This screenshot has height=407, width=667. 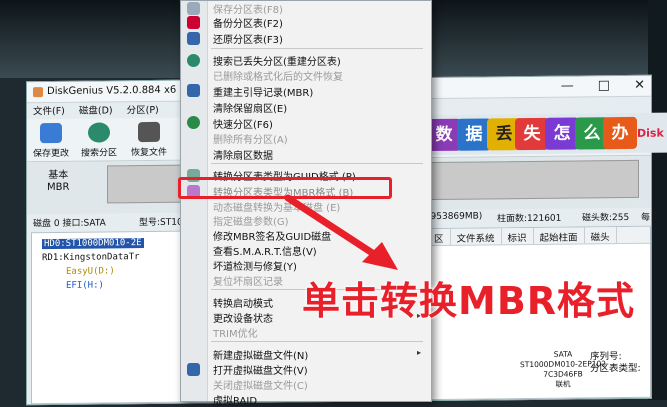 I want to click on partition-table-type-label: 分区表类型:, so click(x=615, y=368).